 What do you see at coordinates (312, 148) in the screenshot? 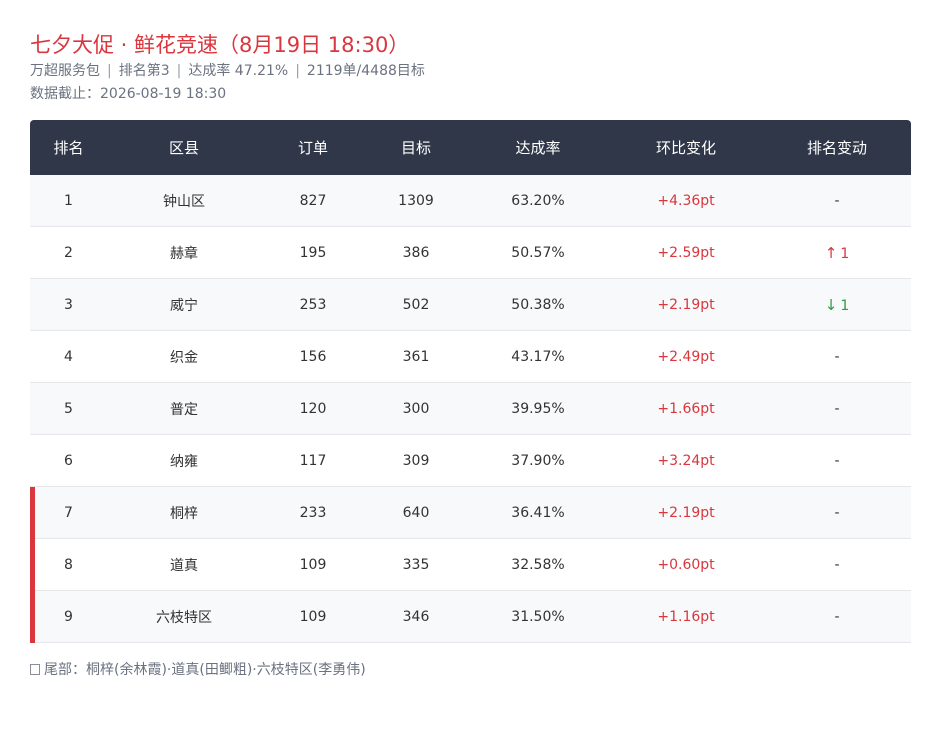
I see `column-header-orders: 订单` at bounding box center [312, 148].